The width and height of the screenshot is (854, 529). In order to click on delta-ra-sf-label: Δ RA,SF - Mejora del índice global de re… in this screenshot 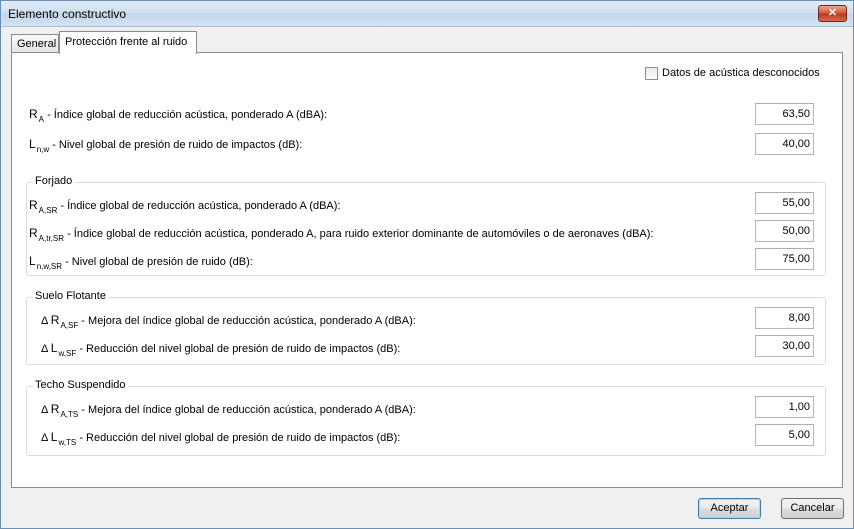, I will do `click(228, 321)`.